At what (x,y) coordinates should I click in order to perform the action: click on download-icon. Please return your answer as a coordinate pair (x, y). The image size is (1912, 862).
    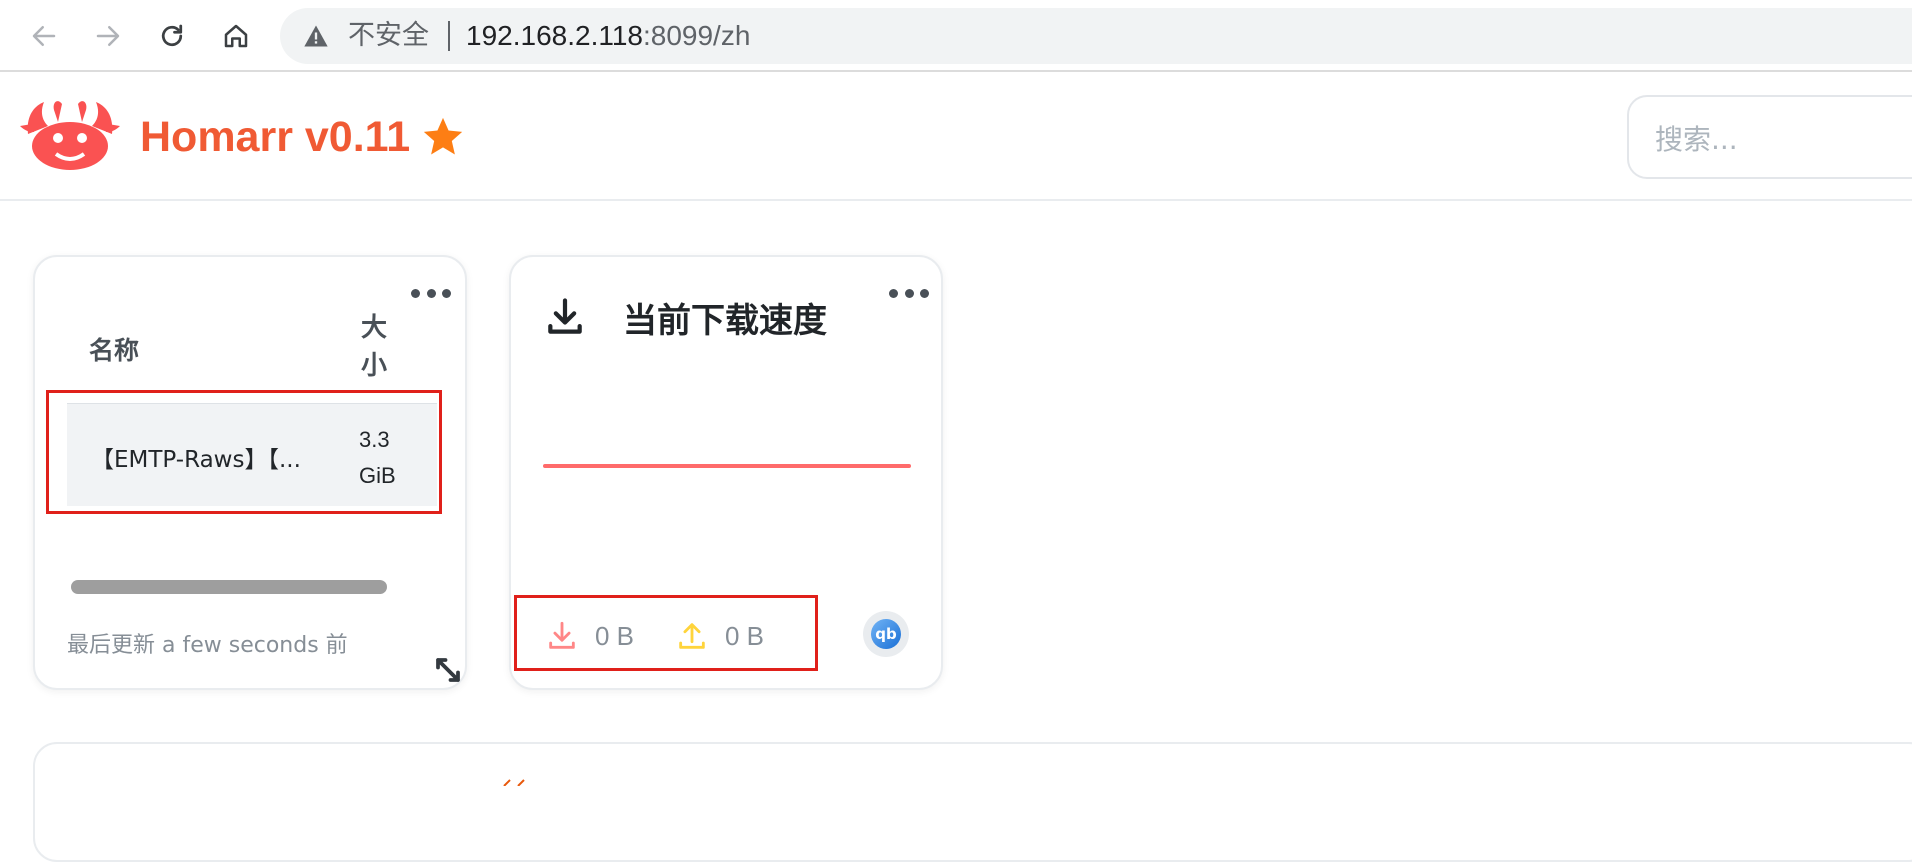
    Looking at the image, I should click on (565, 316).